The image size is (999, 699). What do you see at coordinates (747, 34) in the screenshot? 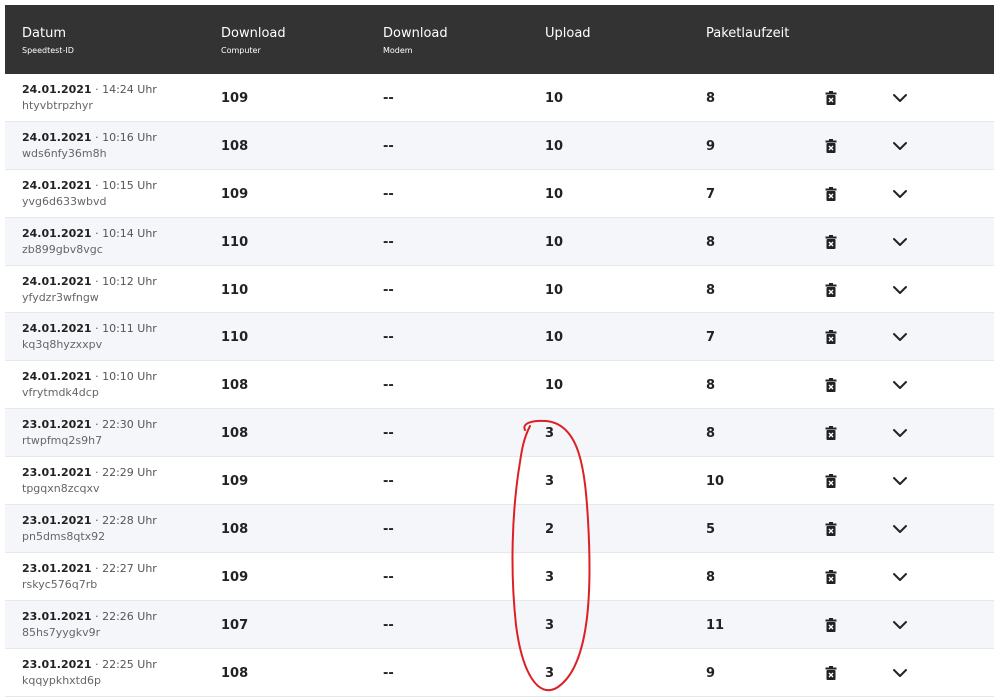
I see `header-latency: Paketlaufzeit` at bounding box center [747, 34].